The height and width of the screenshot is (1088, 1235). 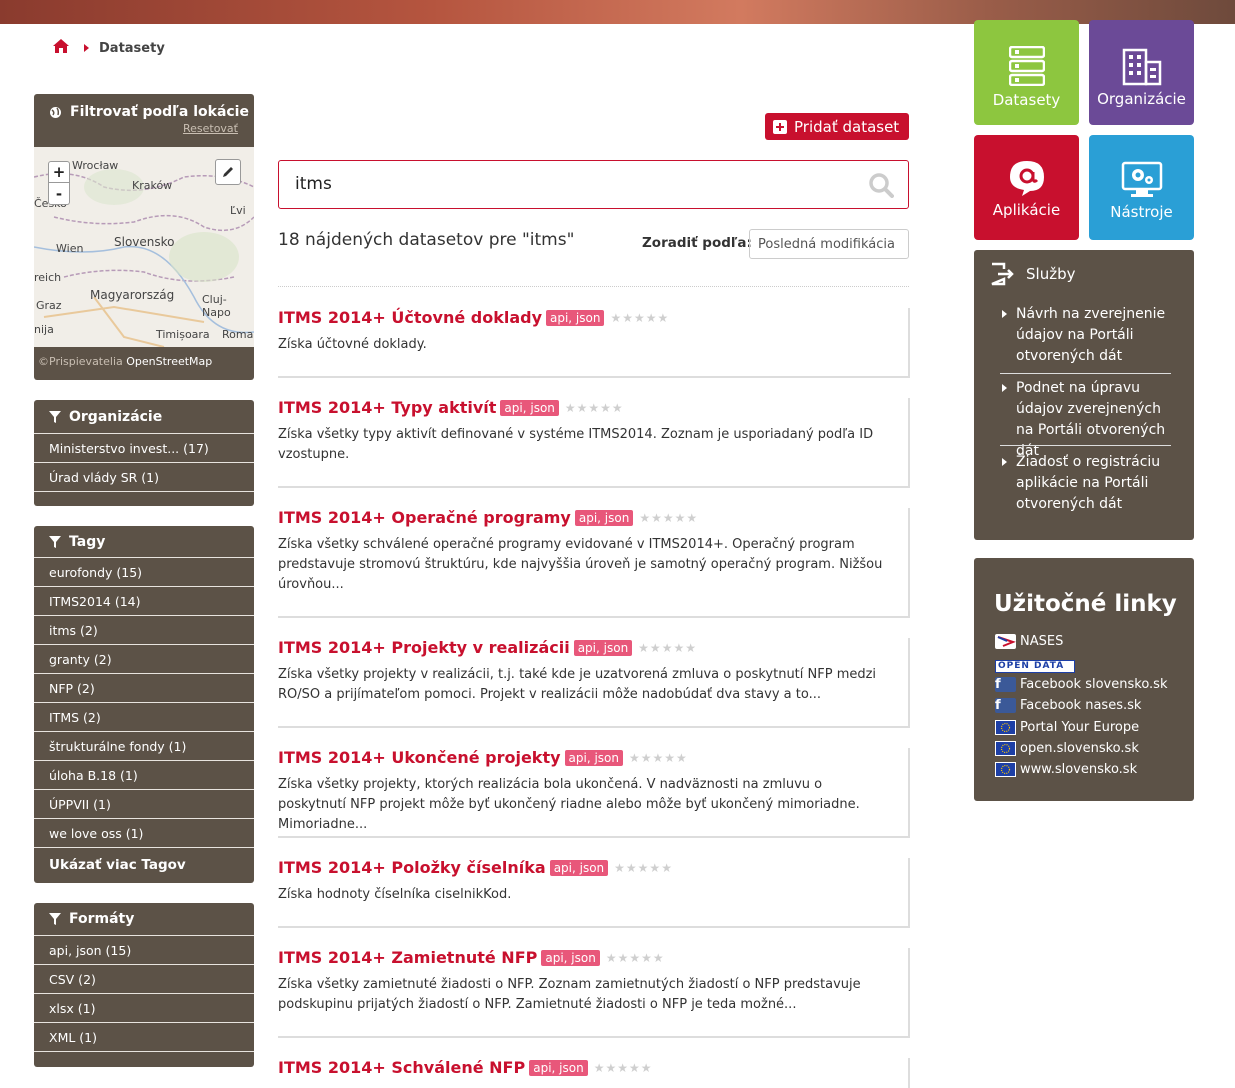 I want to click on useful-link: NASES, so click(x=1029, y=641).